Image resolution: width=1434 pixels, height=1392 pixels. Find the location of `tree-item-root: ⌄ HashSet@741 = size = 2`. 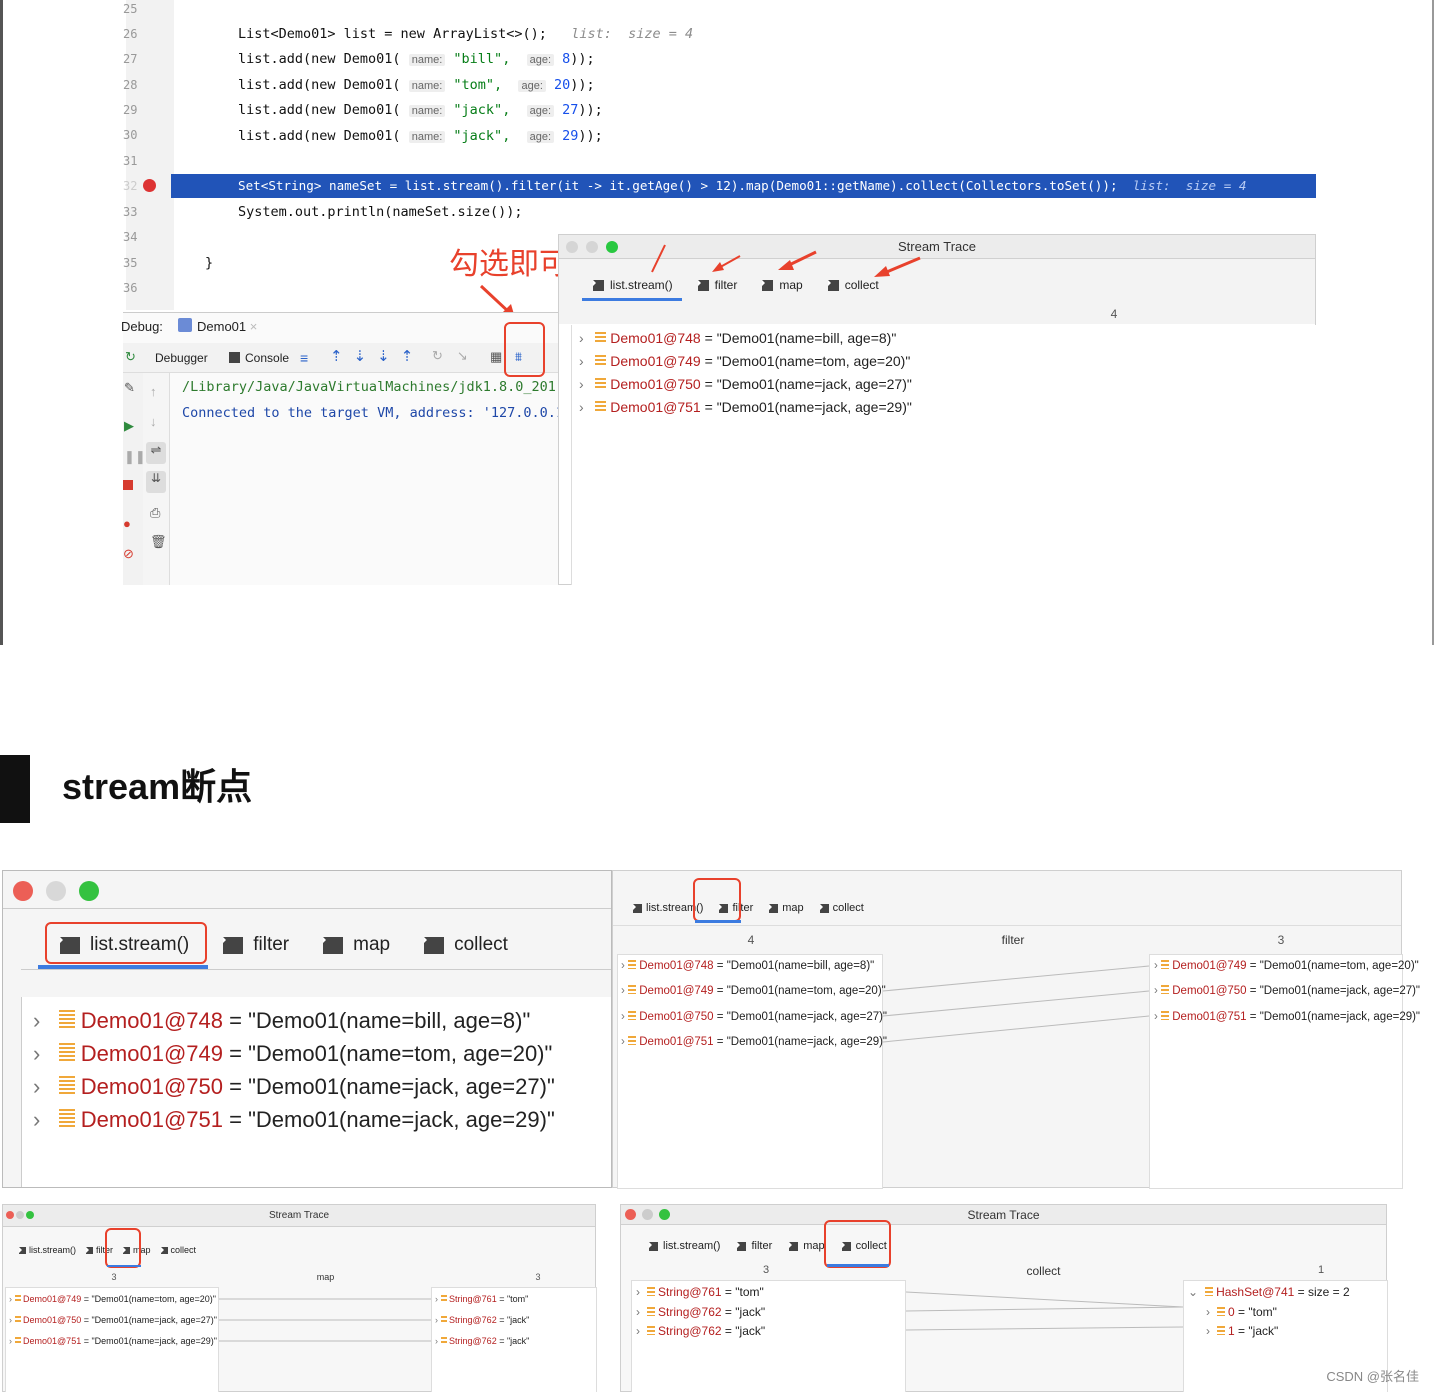

tree-item-root: ⌄ HashSet@741 = size = 2 is located at coordinates (1269, 1292).